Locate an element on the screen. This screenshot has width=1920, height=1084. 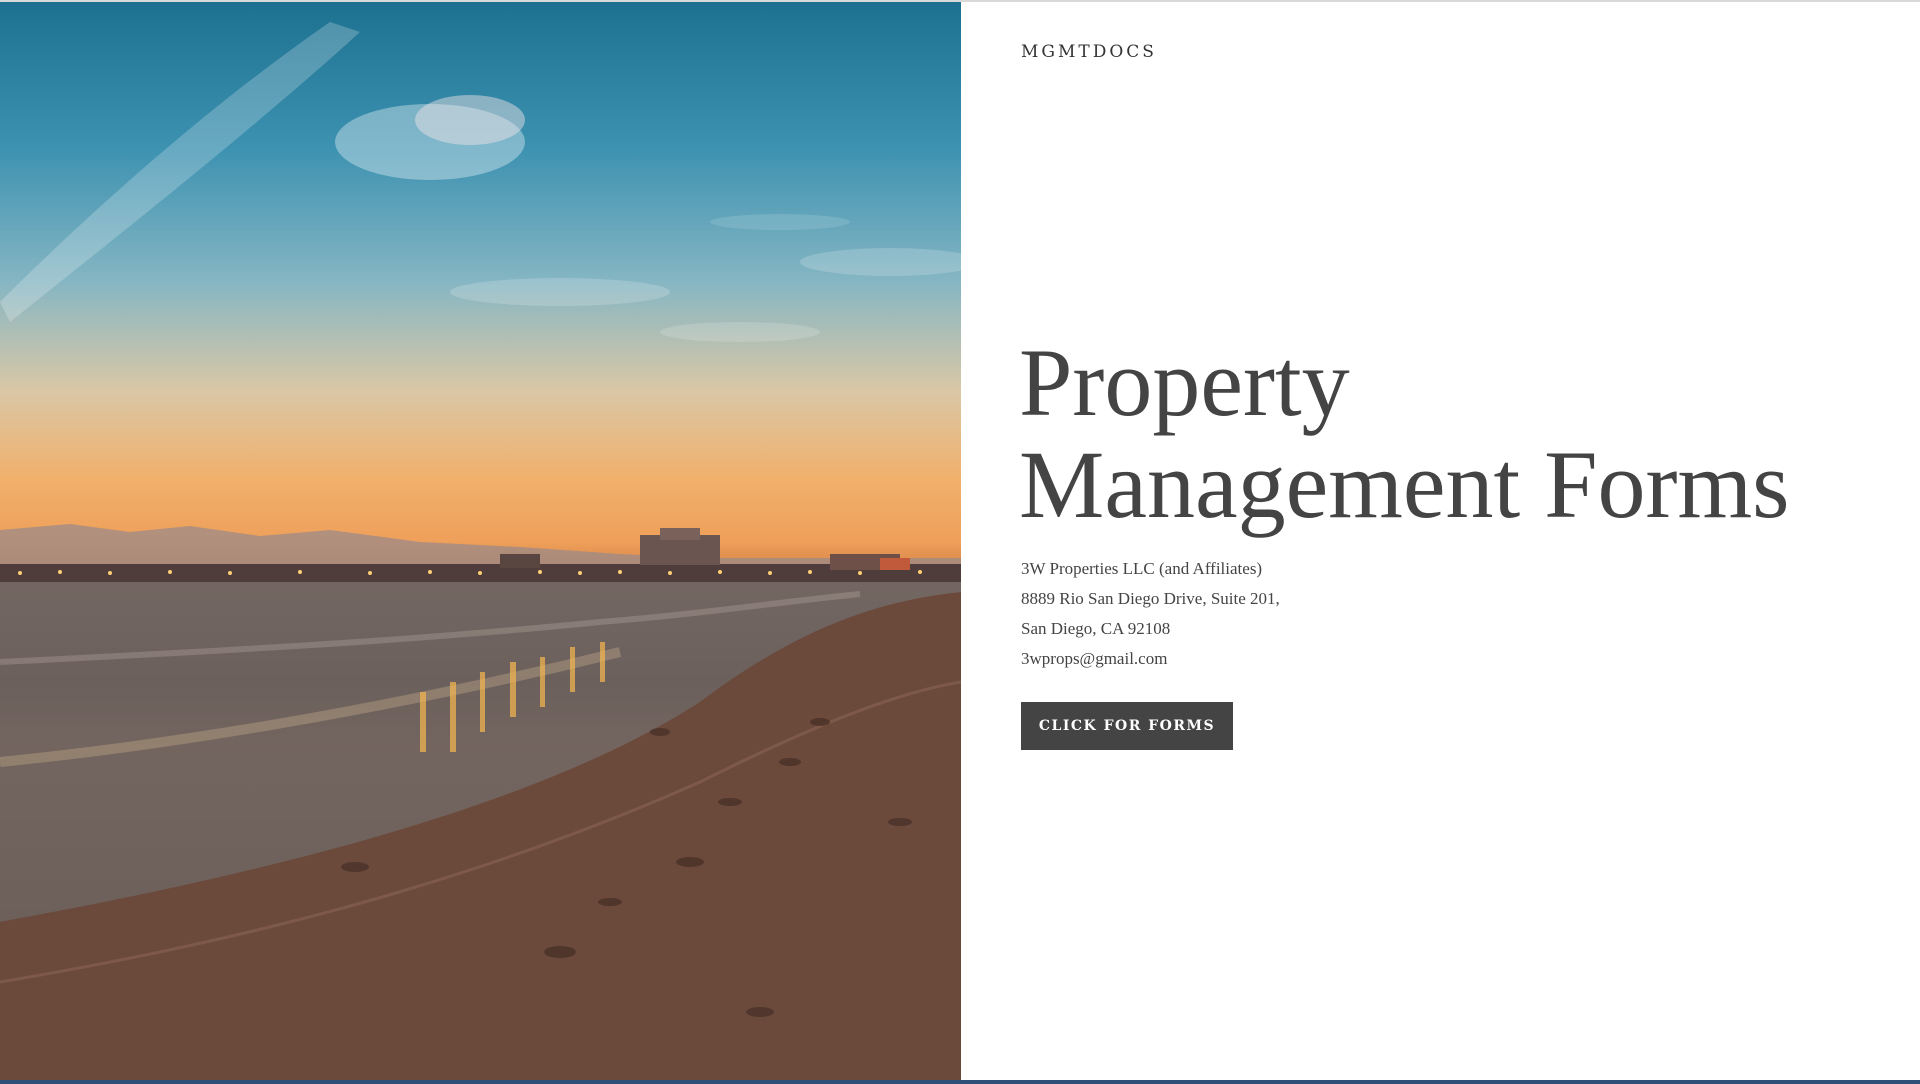
page-title-line-2: Management Forms is located at coordinates (1404, 484).